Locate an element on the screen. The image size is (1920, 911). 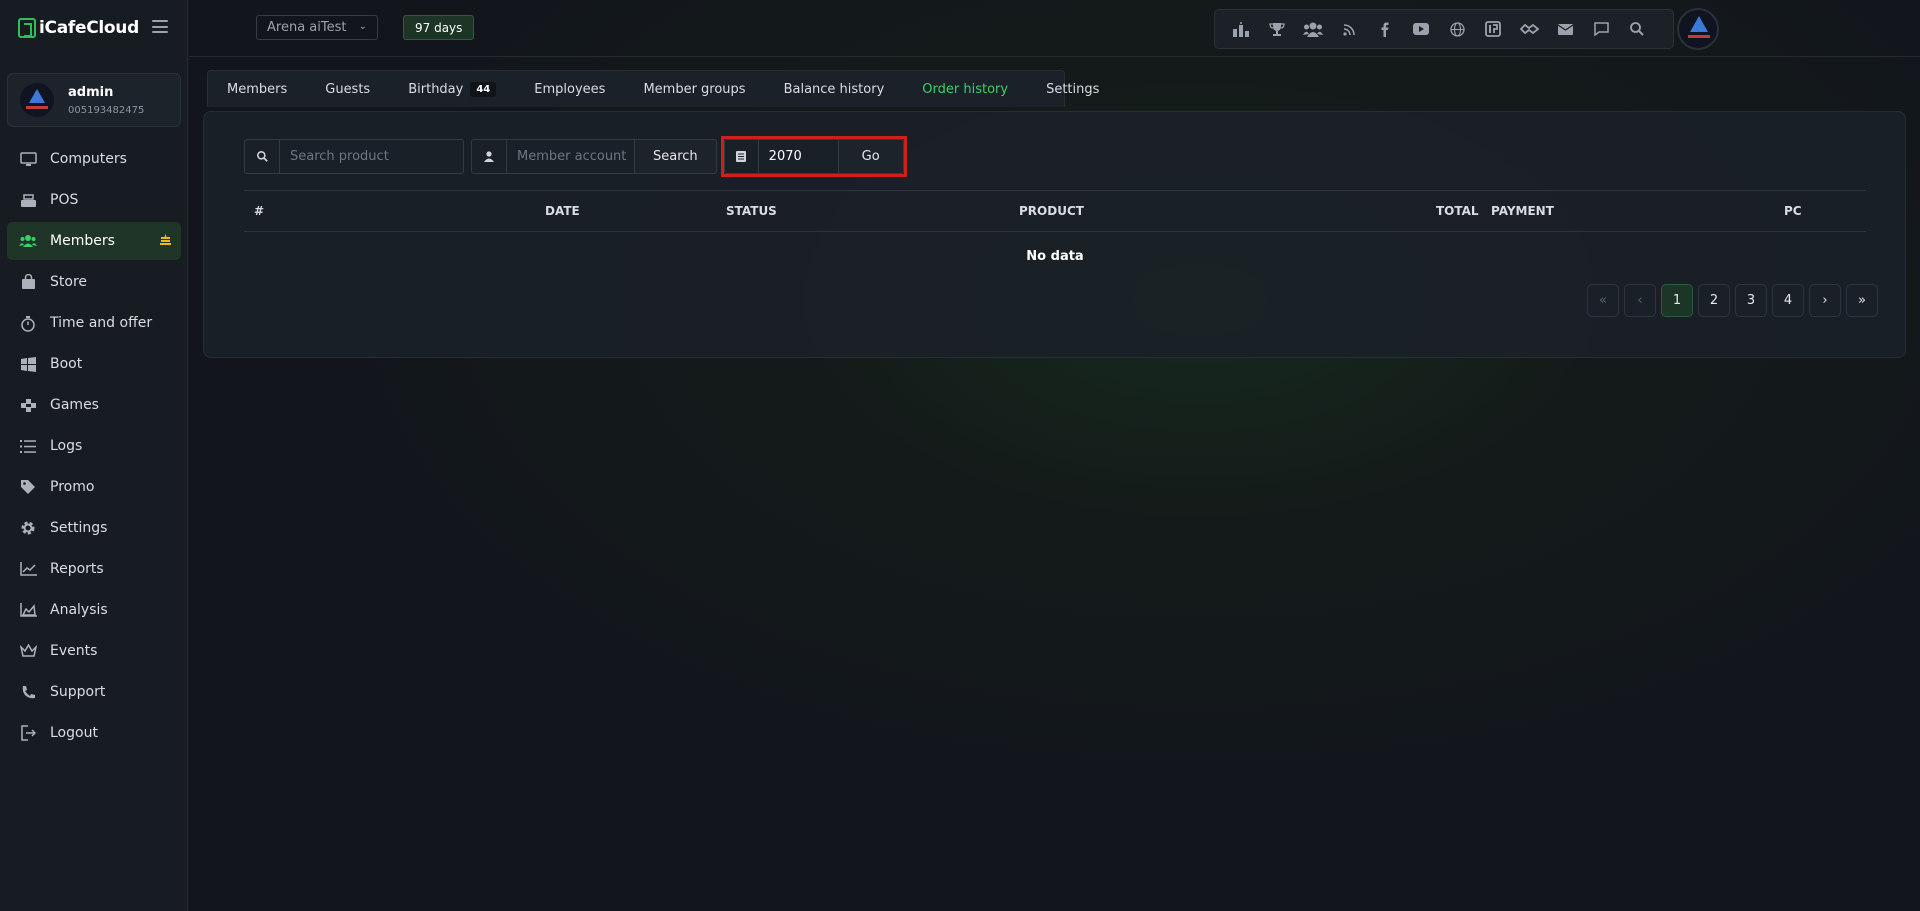
sidebar-item-members: Members is located at coordinates (94, 241).